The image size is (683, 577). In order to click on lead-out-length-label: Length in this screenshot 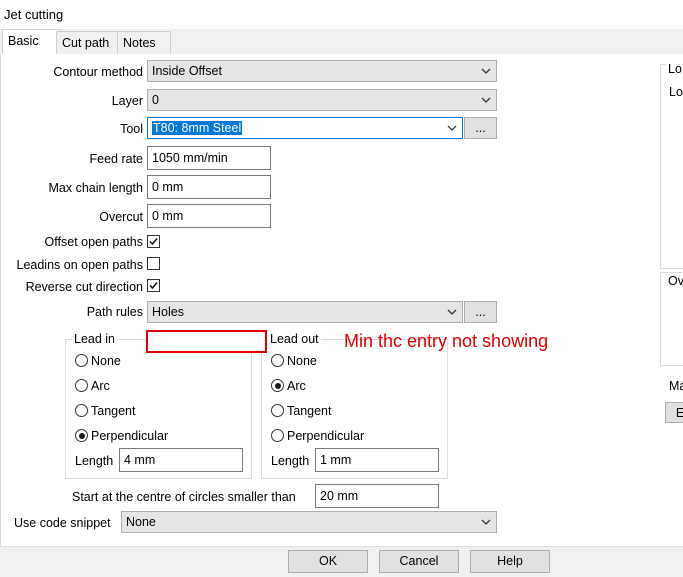, I will do `click(290, 461)`.